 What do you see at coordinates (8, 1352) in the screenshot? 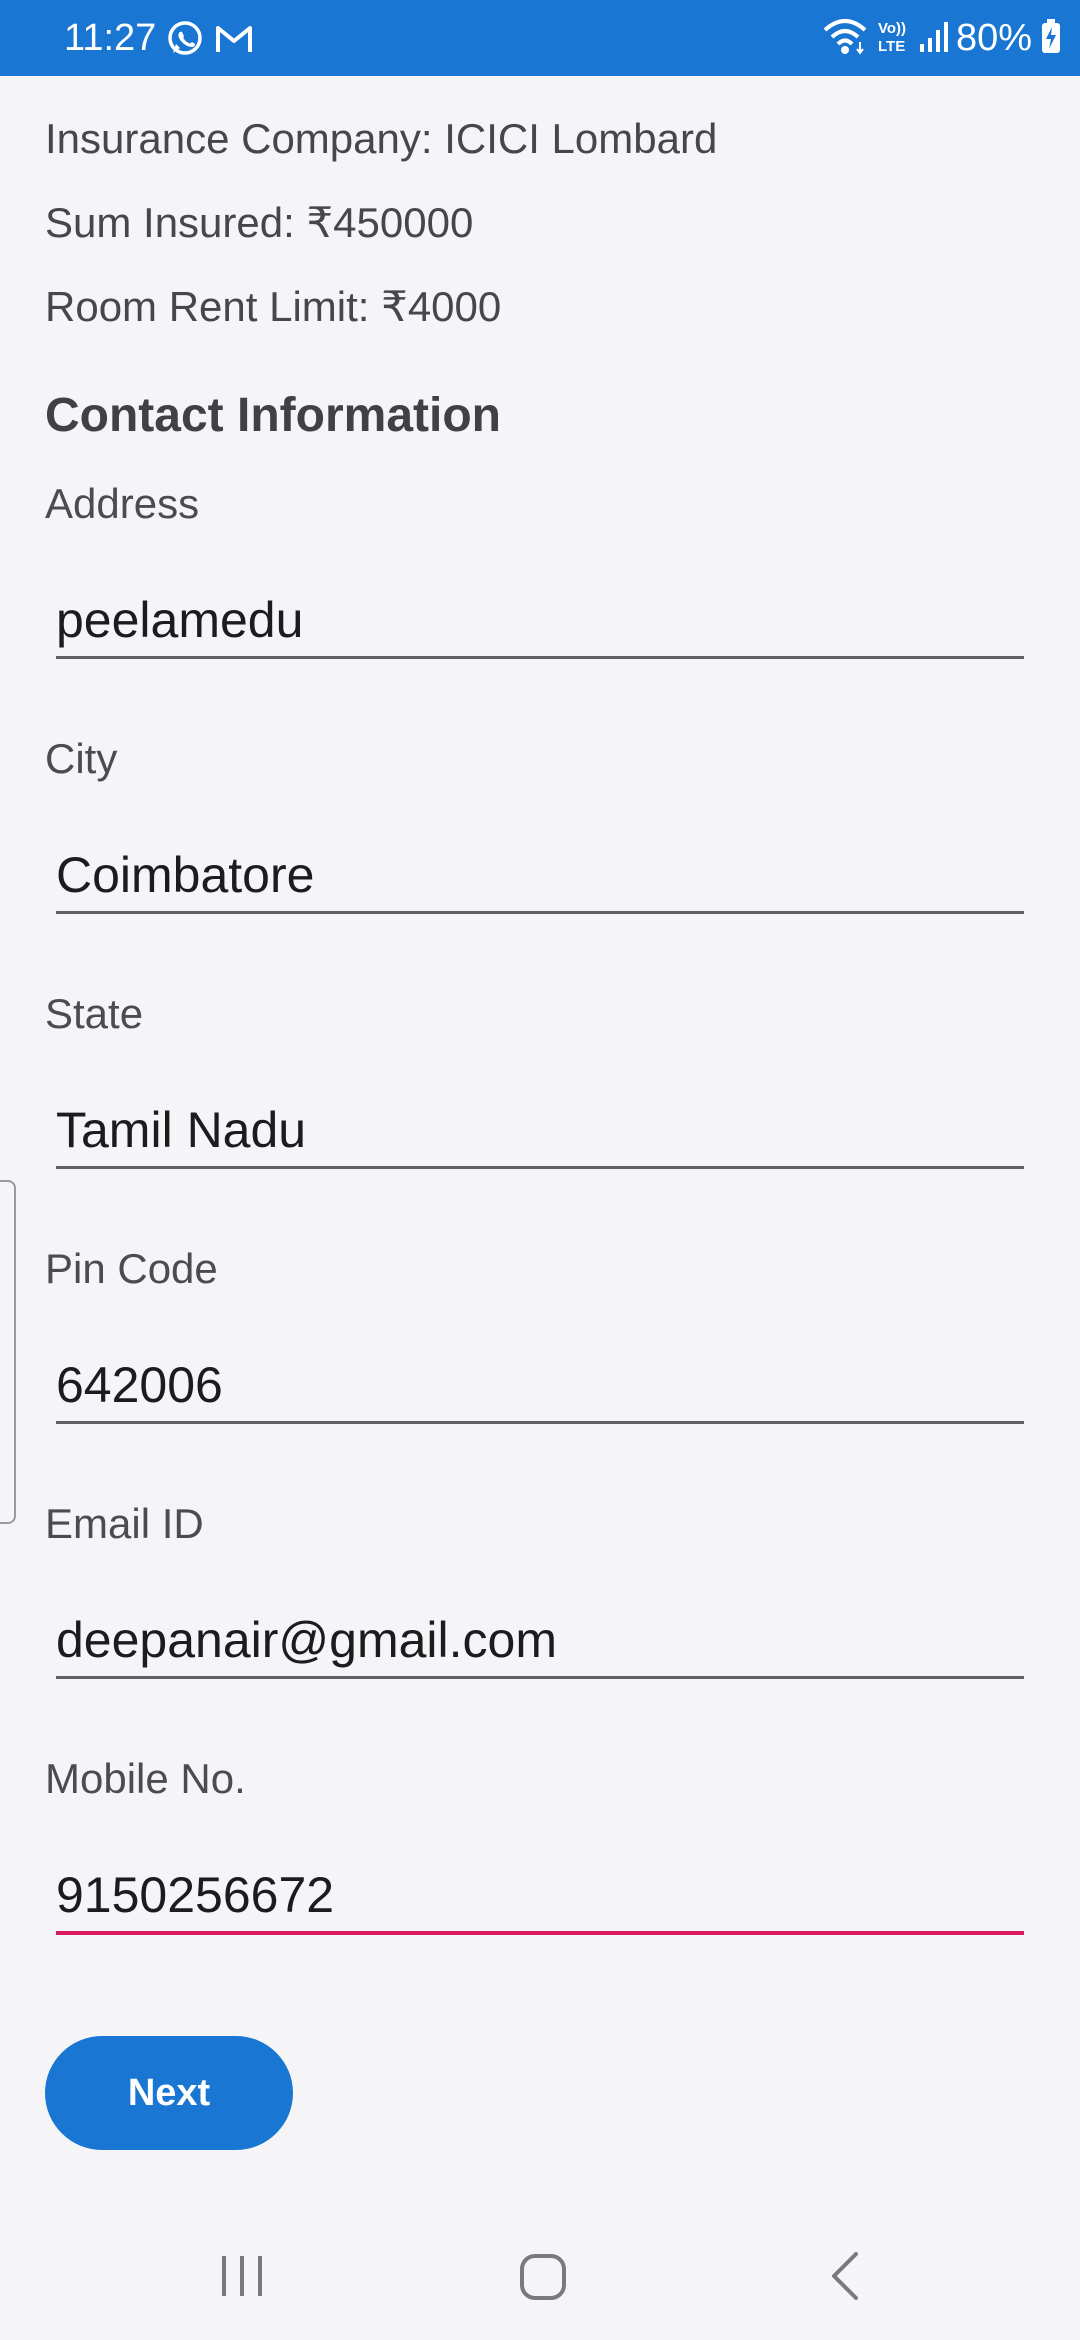
I see `edge-panel-handle` at bounding box center [8, 1352].